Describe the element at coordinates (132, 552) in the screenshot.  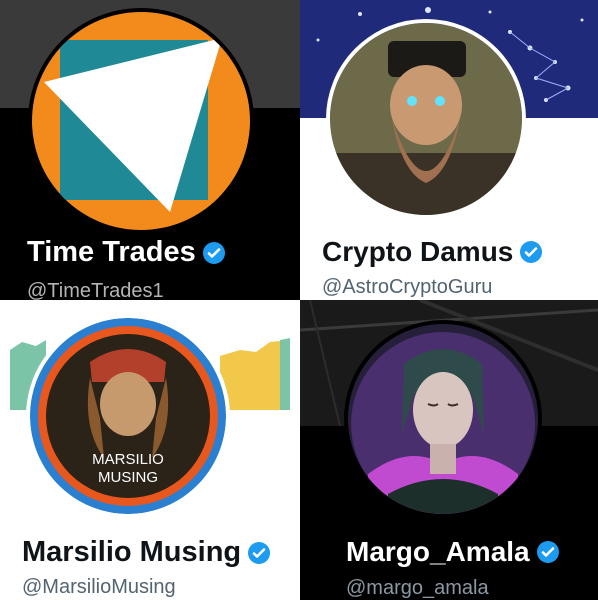
I see `display-name-text: Marsilio Musing` at that location.